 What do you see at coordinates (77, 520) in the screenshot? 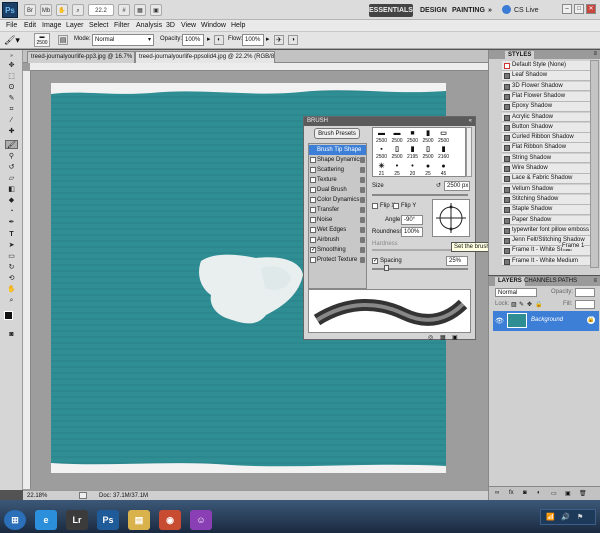
I see `taskbar-app-icon: Lr` at bounding box center [77, 520].